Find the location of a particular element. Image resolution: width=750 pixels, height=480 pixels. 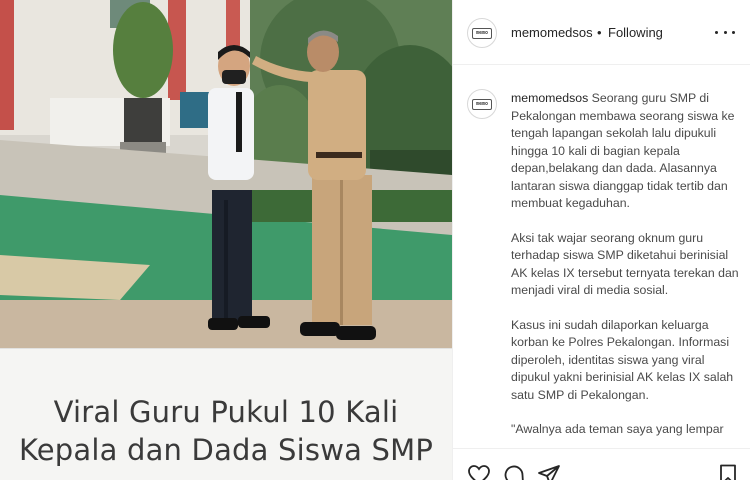

post-actions is located at coordinates (601, 464).